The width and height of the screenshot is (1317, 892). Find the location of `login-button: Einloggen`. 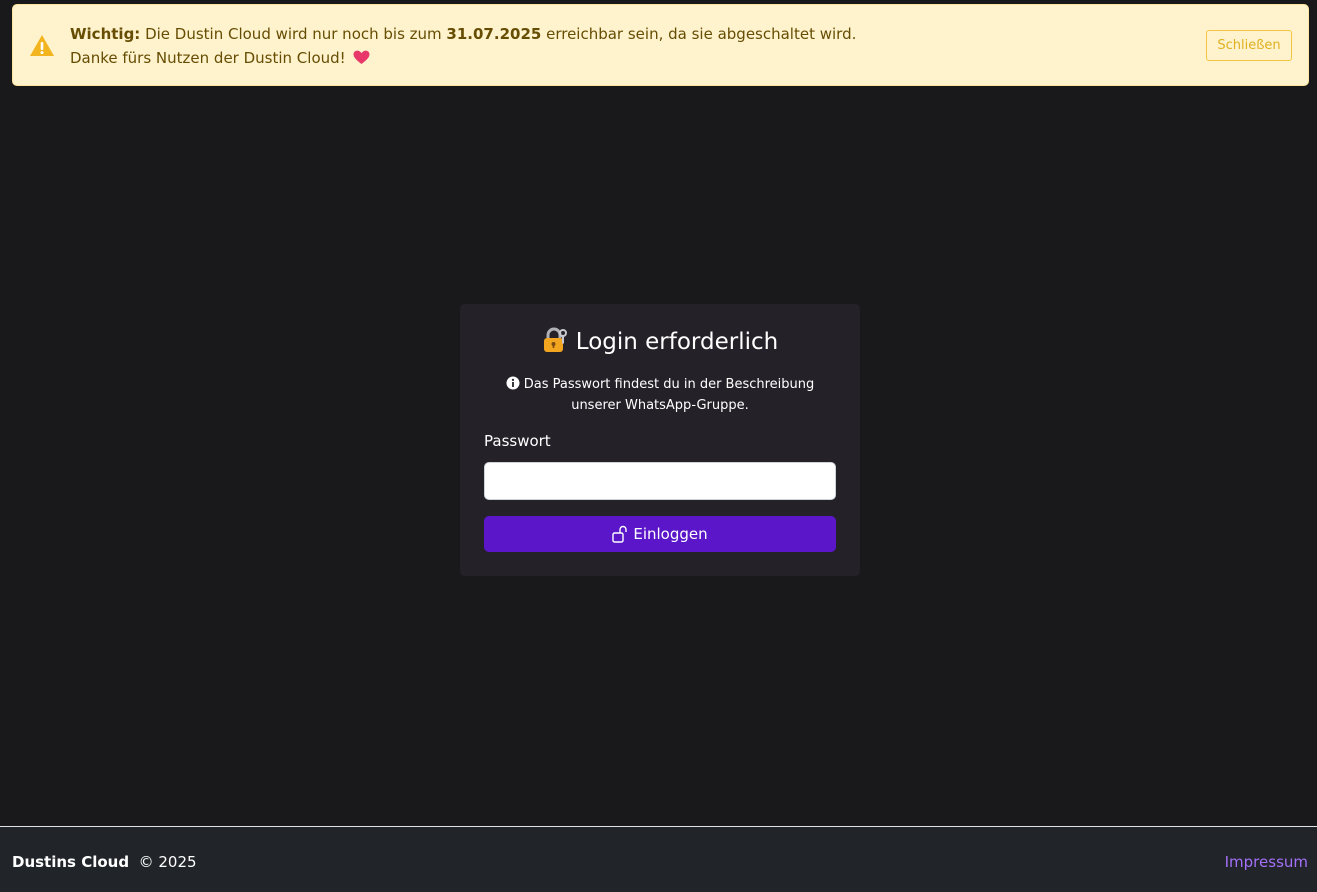

login-button: Einloggen is located at coordinates (660, 534).